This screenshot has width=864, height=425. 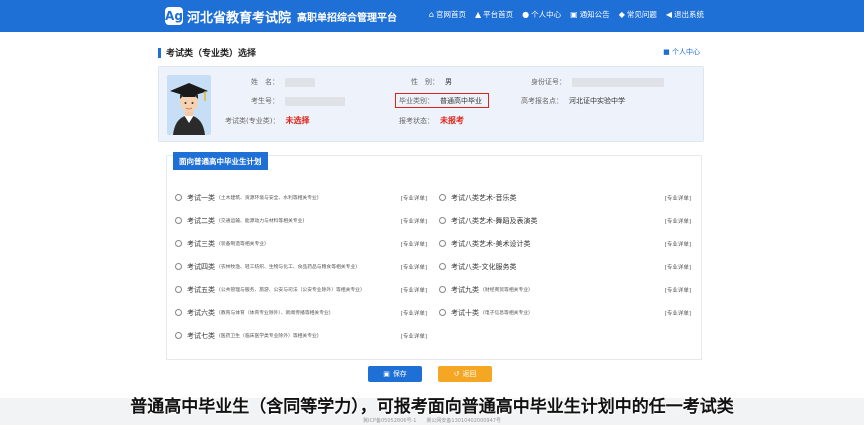 What do you see at coordinates (565, 312) in the screenshot?
I see `plan-option: 考试十类 (电子信息等相关专业) [专业详单]` at bounding box center [565, 312].